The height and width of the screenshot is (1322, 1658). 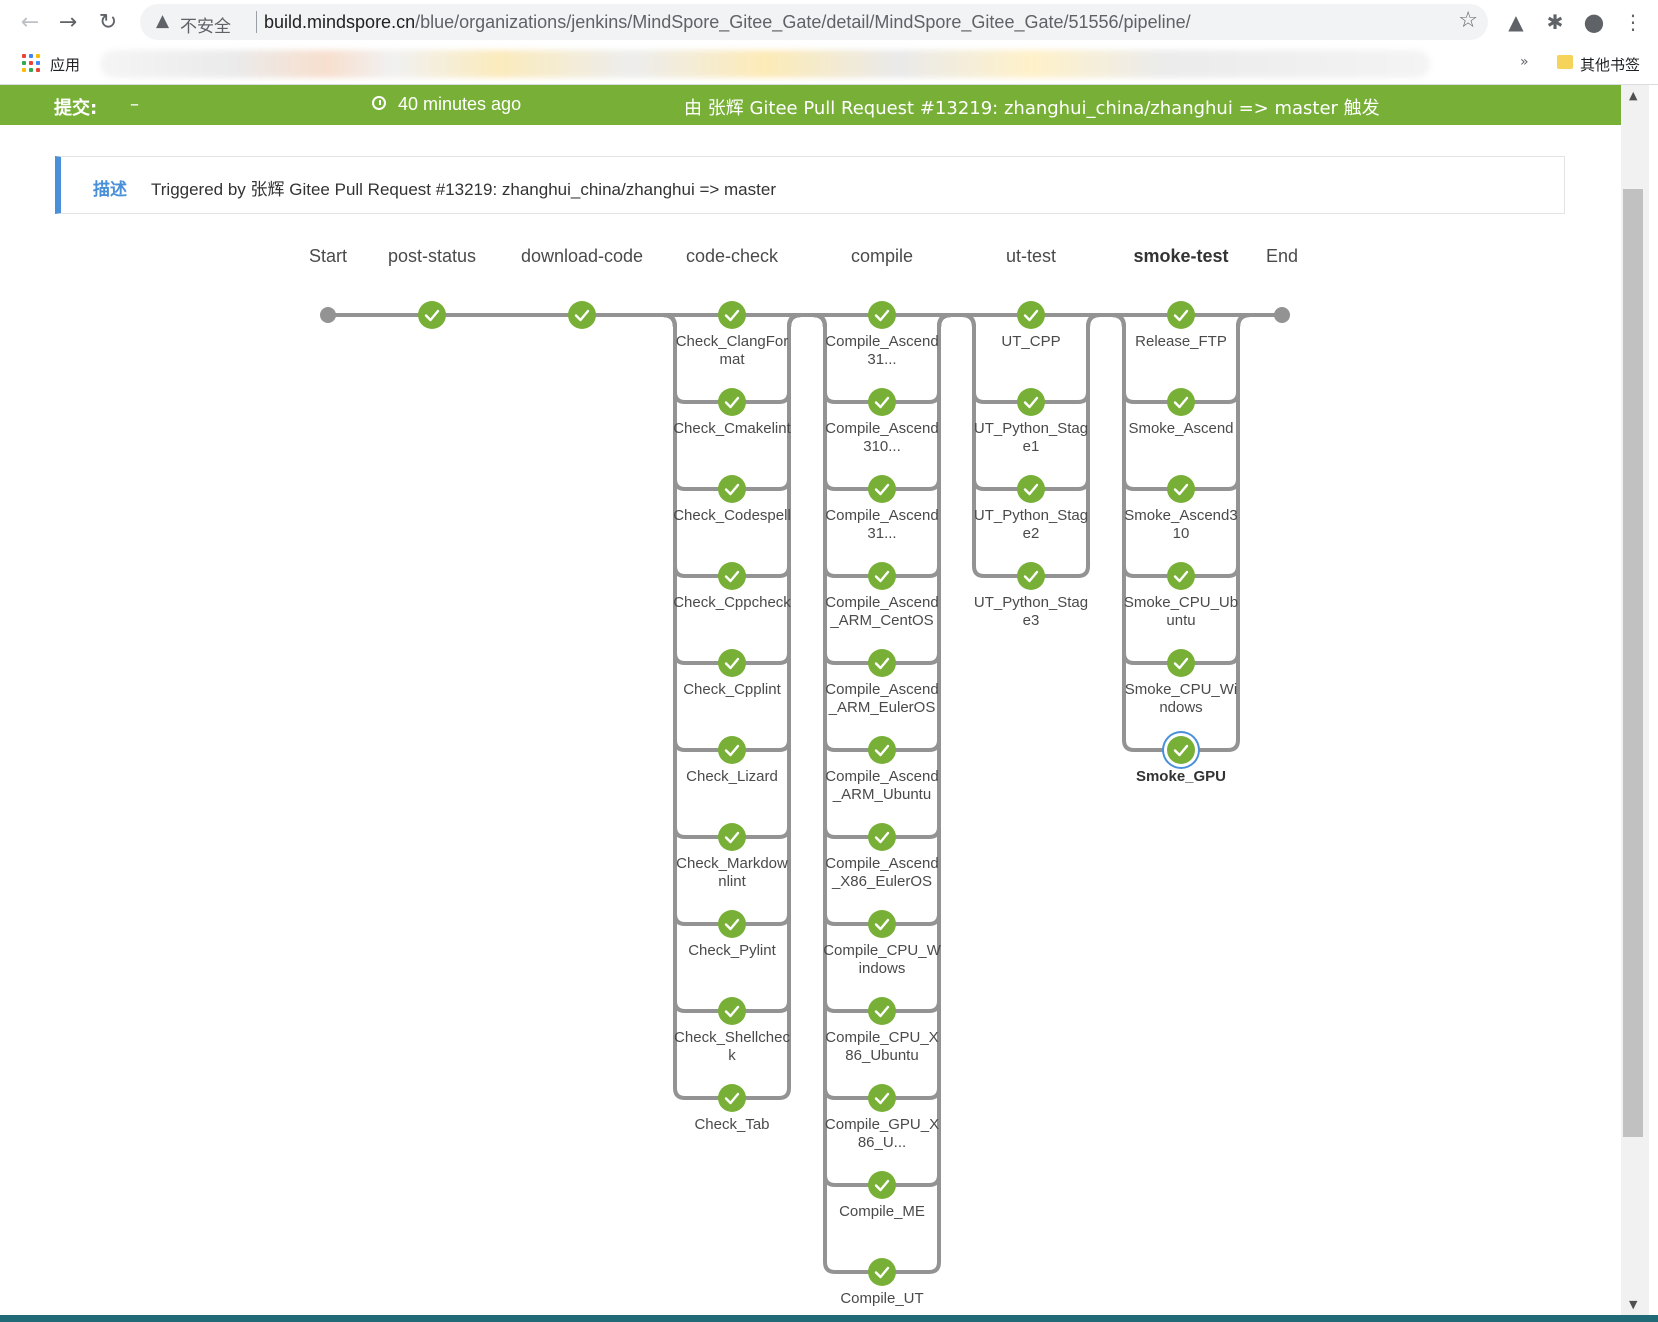 I want to click on branch-label: Compile_ME, so click(x=882, y=1211).